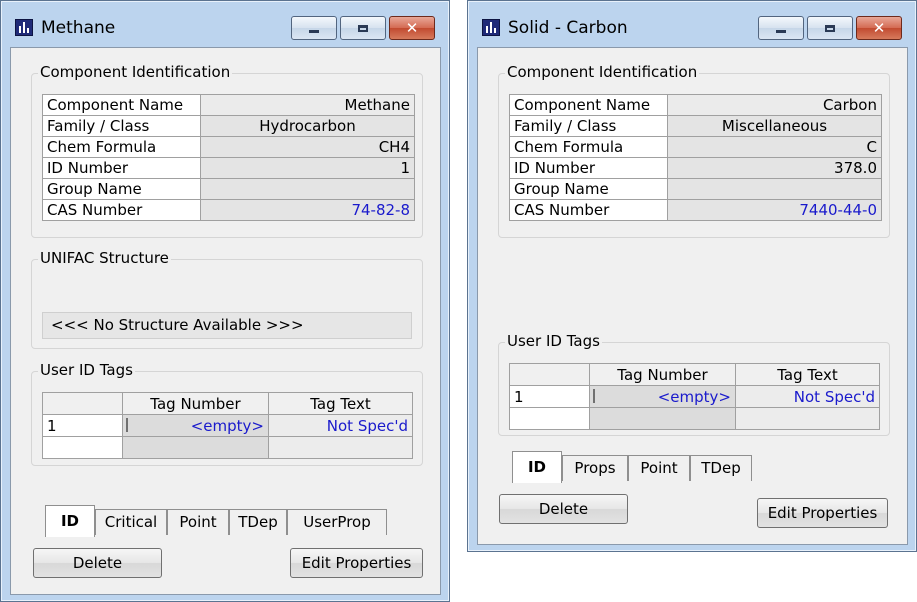 The image size is (917, 602). I want to click on column-header: Tag Number, so click(662, 374).